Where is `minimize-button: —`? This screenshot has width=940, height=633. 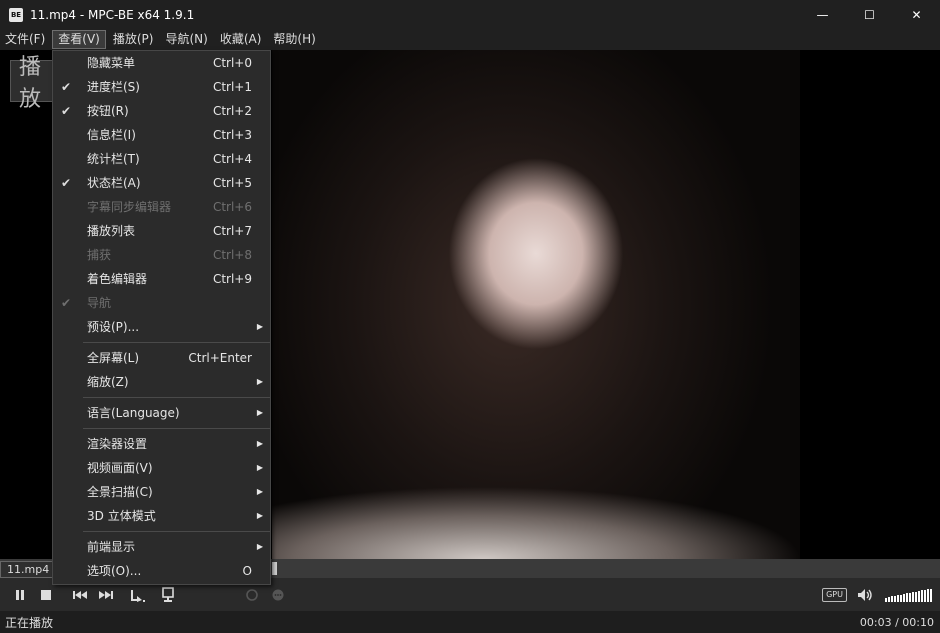 minimize-button: — is located at coordinates (822, 14).